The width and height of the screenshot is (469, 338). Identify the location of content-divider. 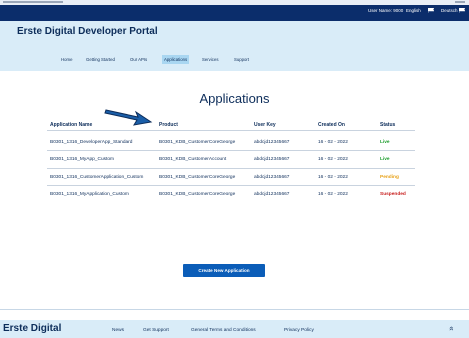
(234, 309).